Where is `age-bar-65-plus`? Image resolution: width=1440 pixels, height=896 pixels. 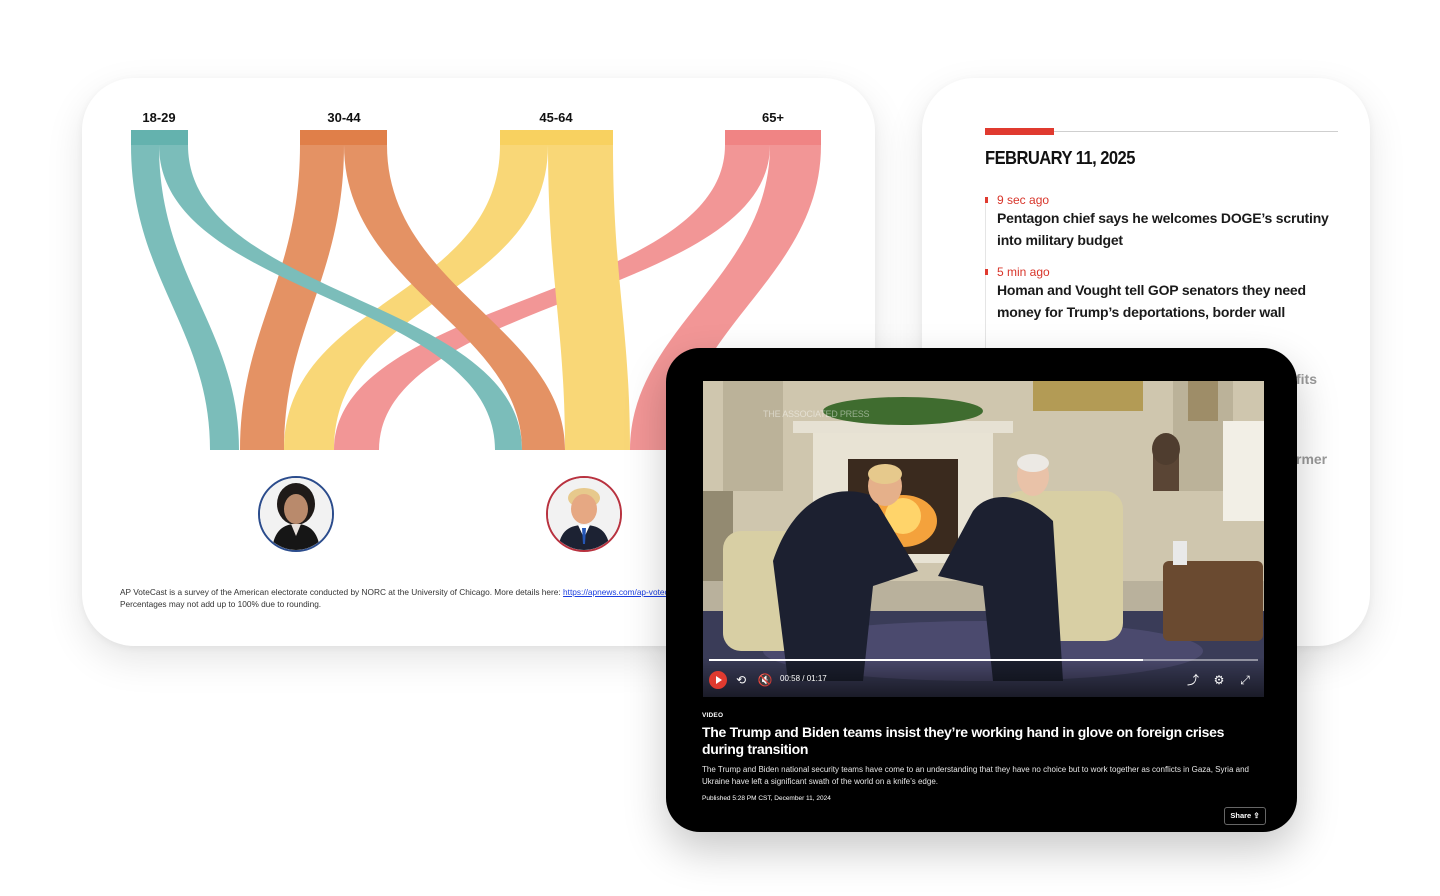
age-bar-65-plus is located at coordinates (773, 137).